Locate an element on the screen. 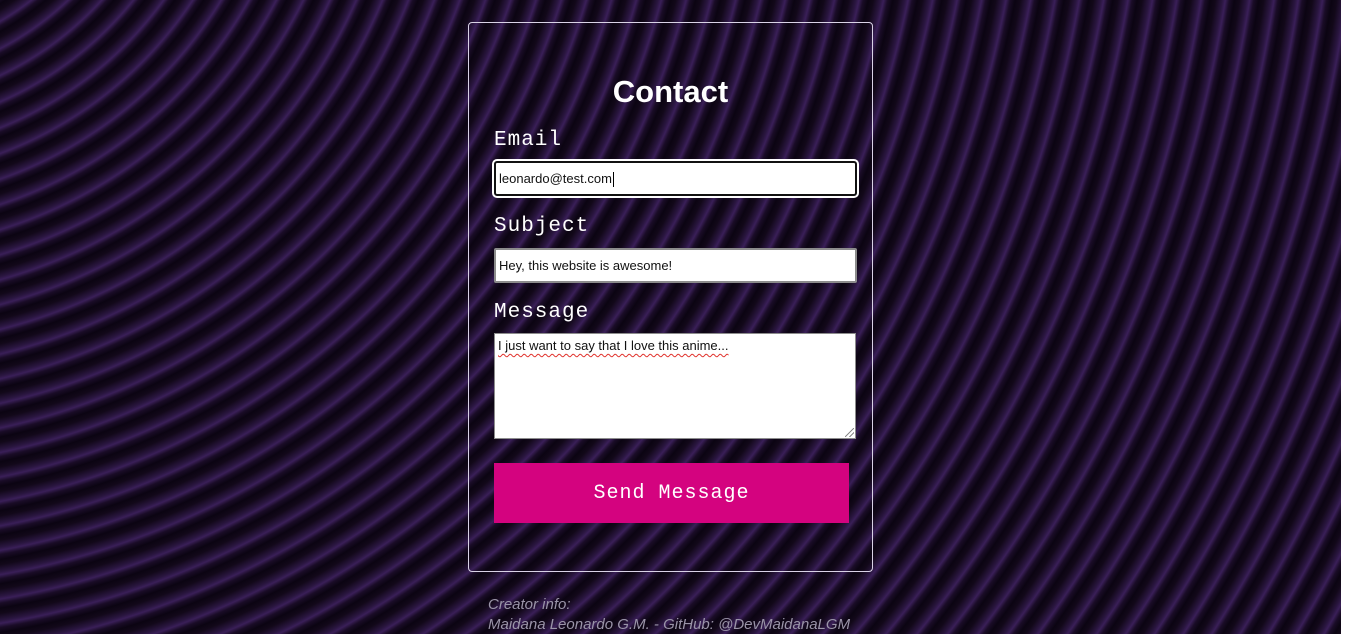  subject-value: Hey, this website is awesome! is located at coordinates (586, 265).